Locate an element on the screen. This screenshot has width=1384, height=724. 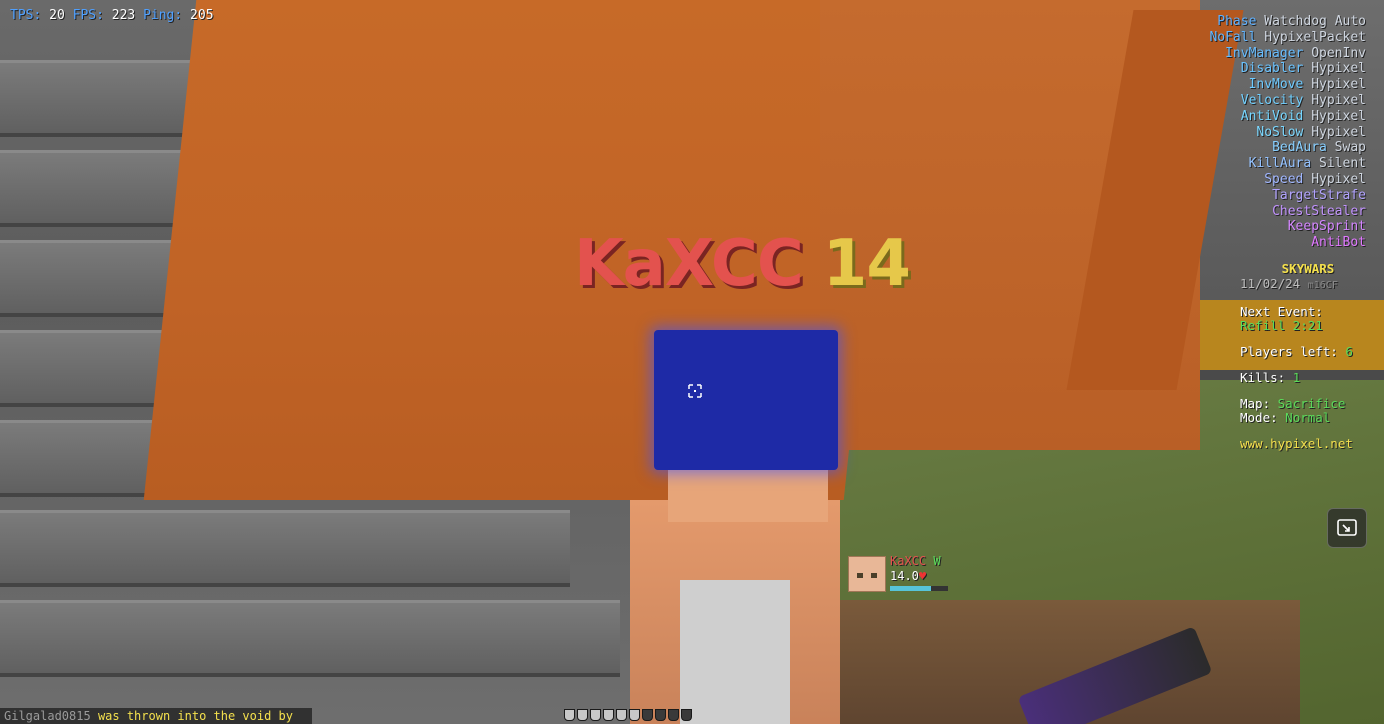
target-health-bar is located at coordinates (919, 588).